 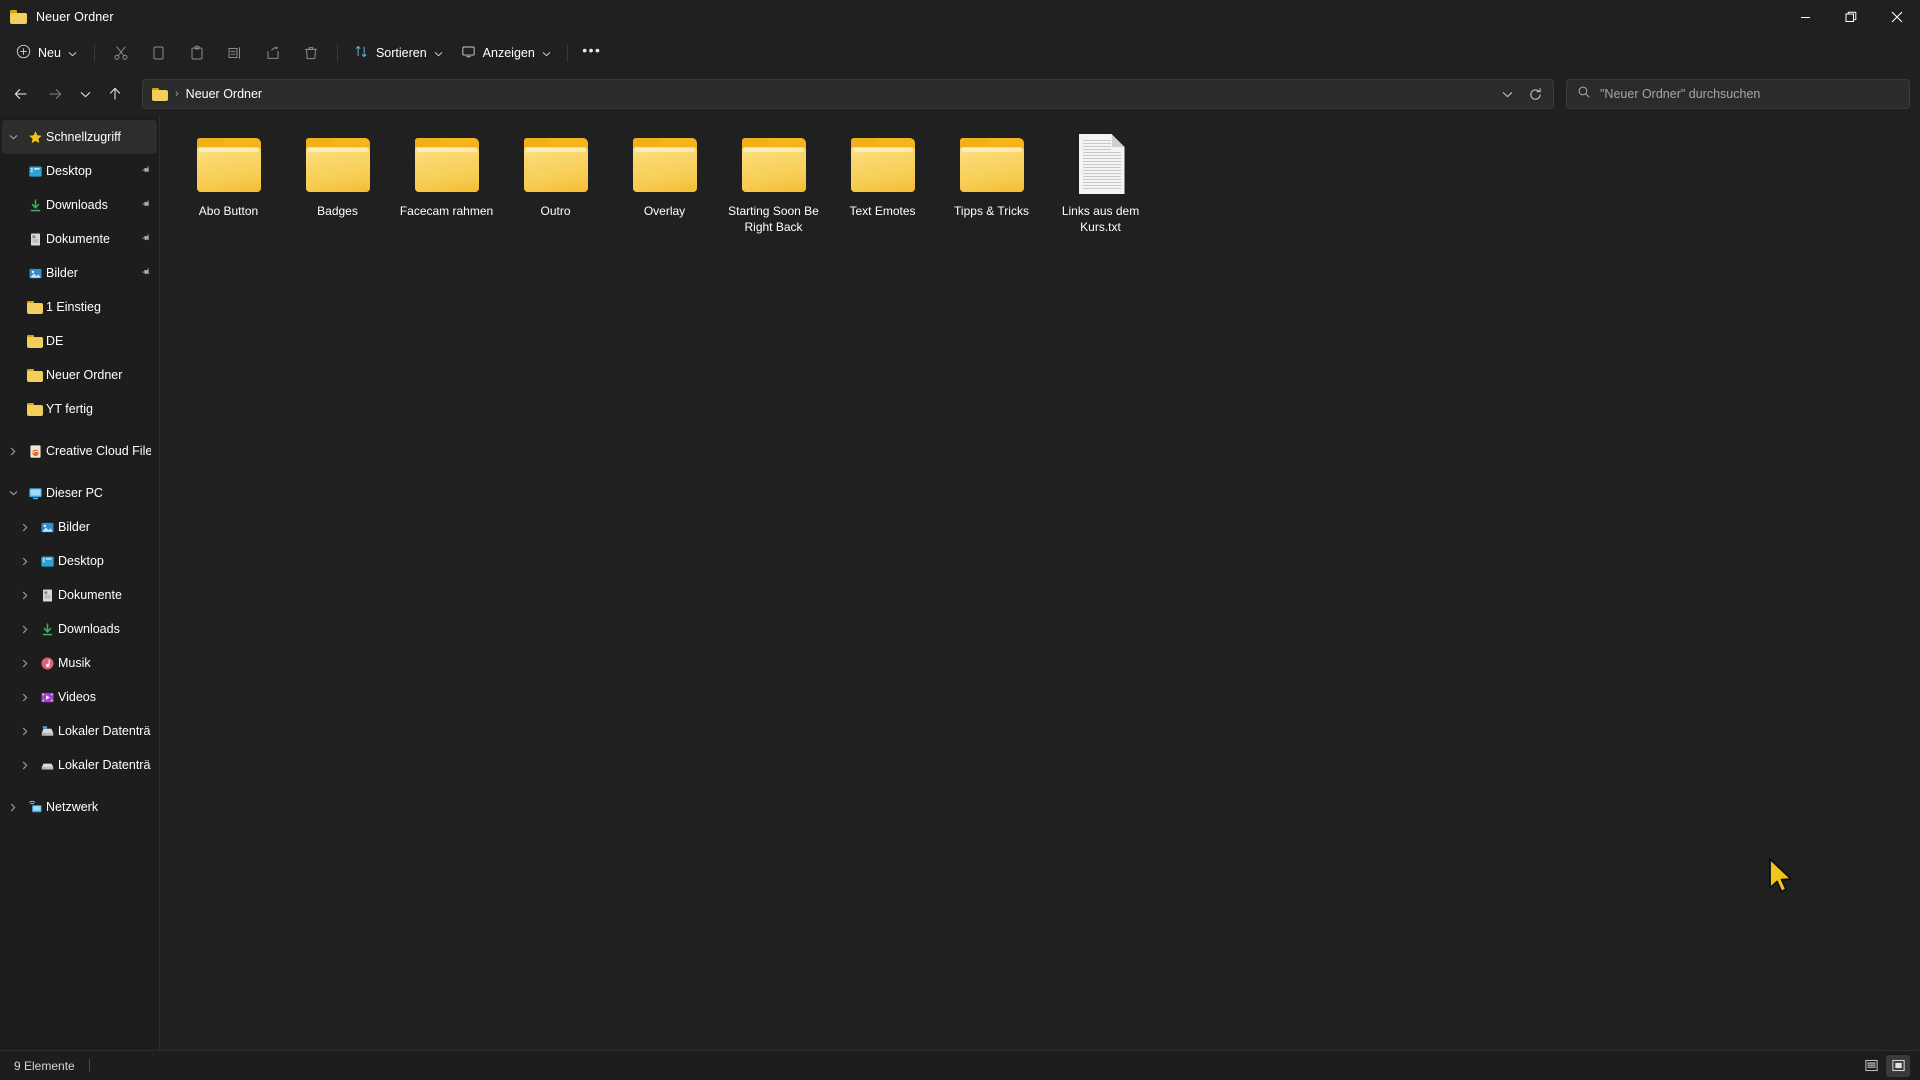 I want to click on sidebar-item-label: Desktop, so click(x=69, y=171).